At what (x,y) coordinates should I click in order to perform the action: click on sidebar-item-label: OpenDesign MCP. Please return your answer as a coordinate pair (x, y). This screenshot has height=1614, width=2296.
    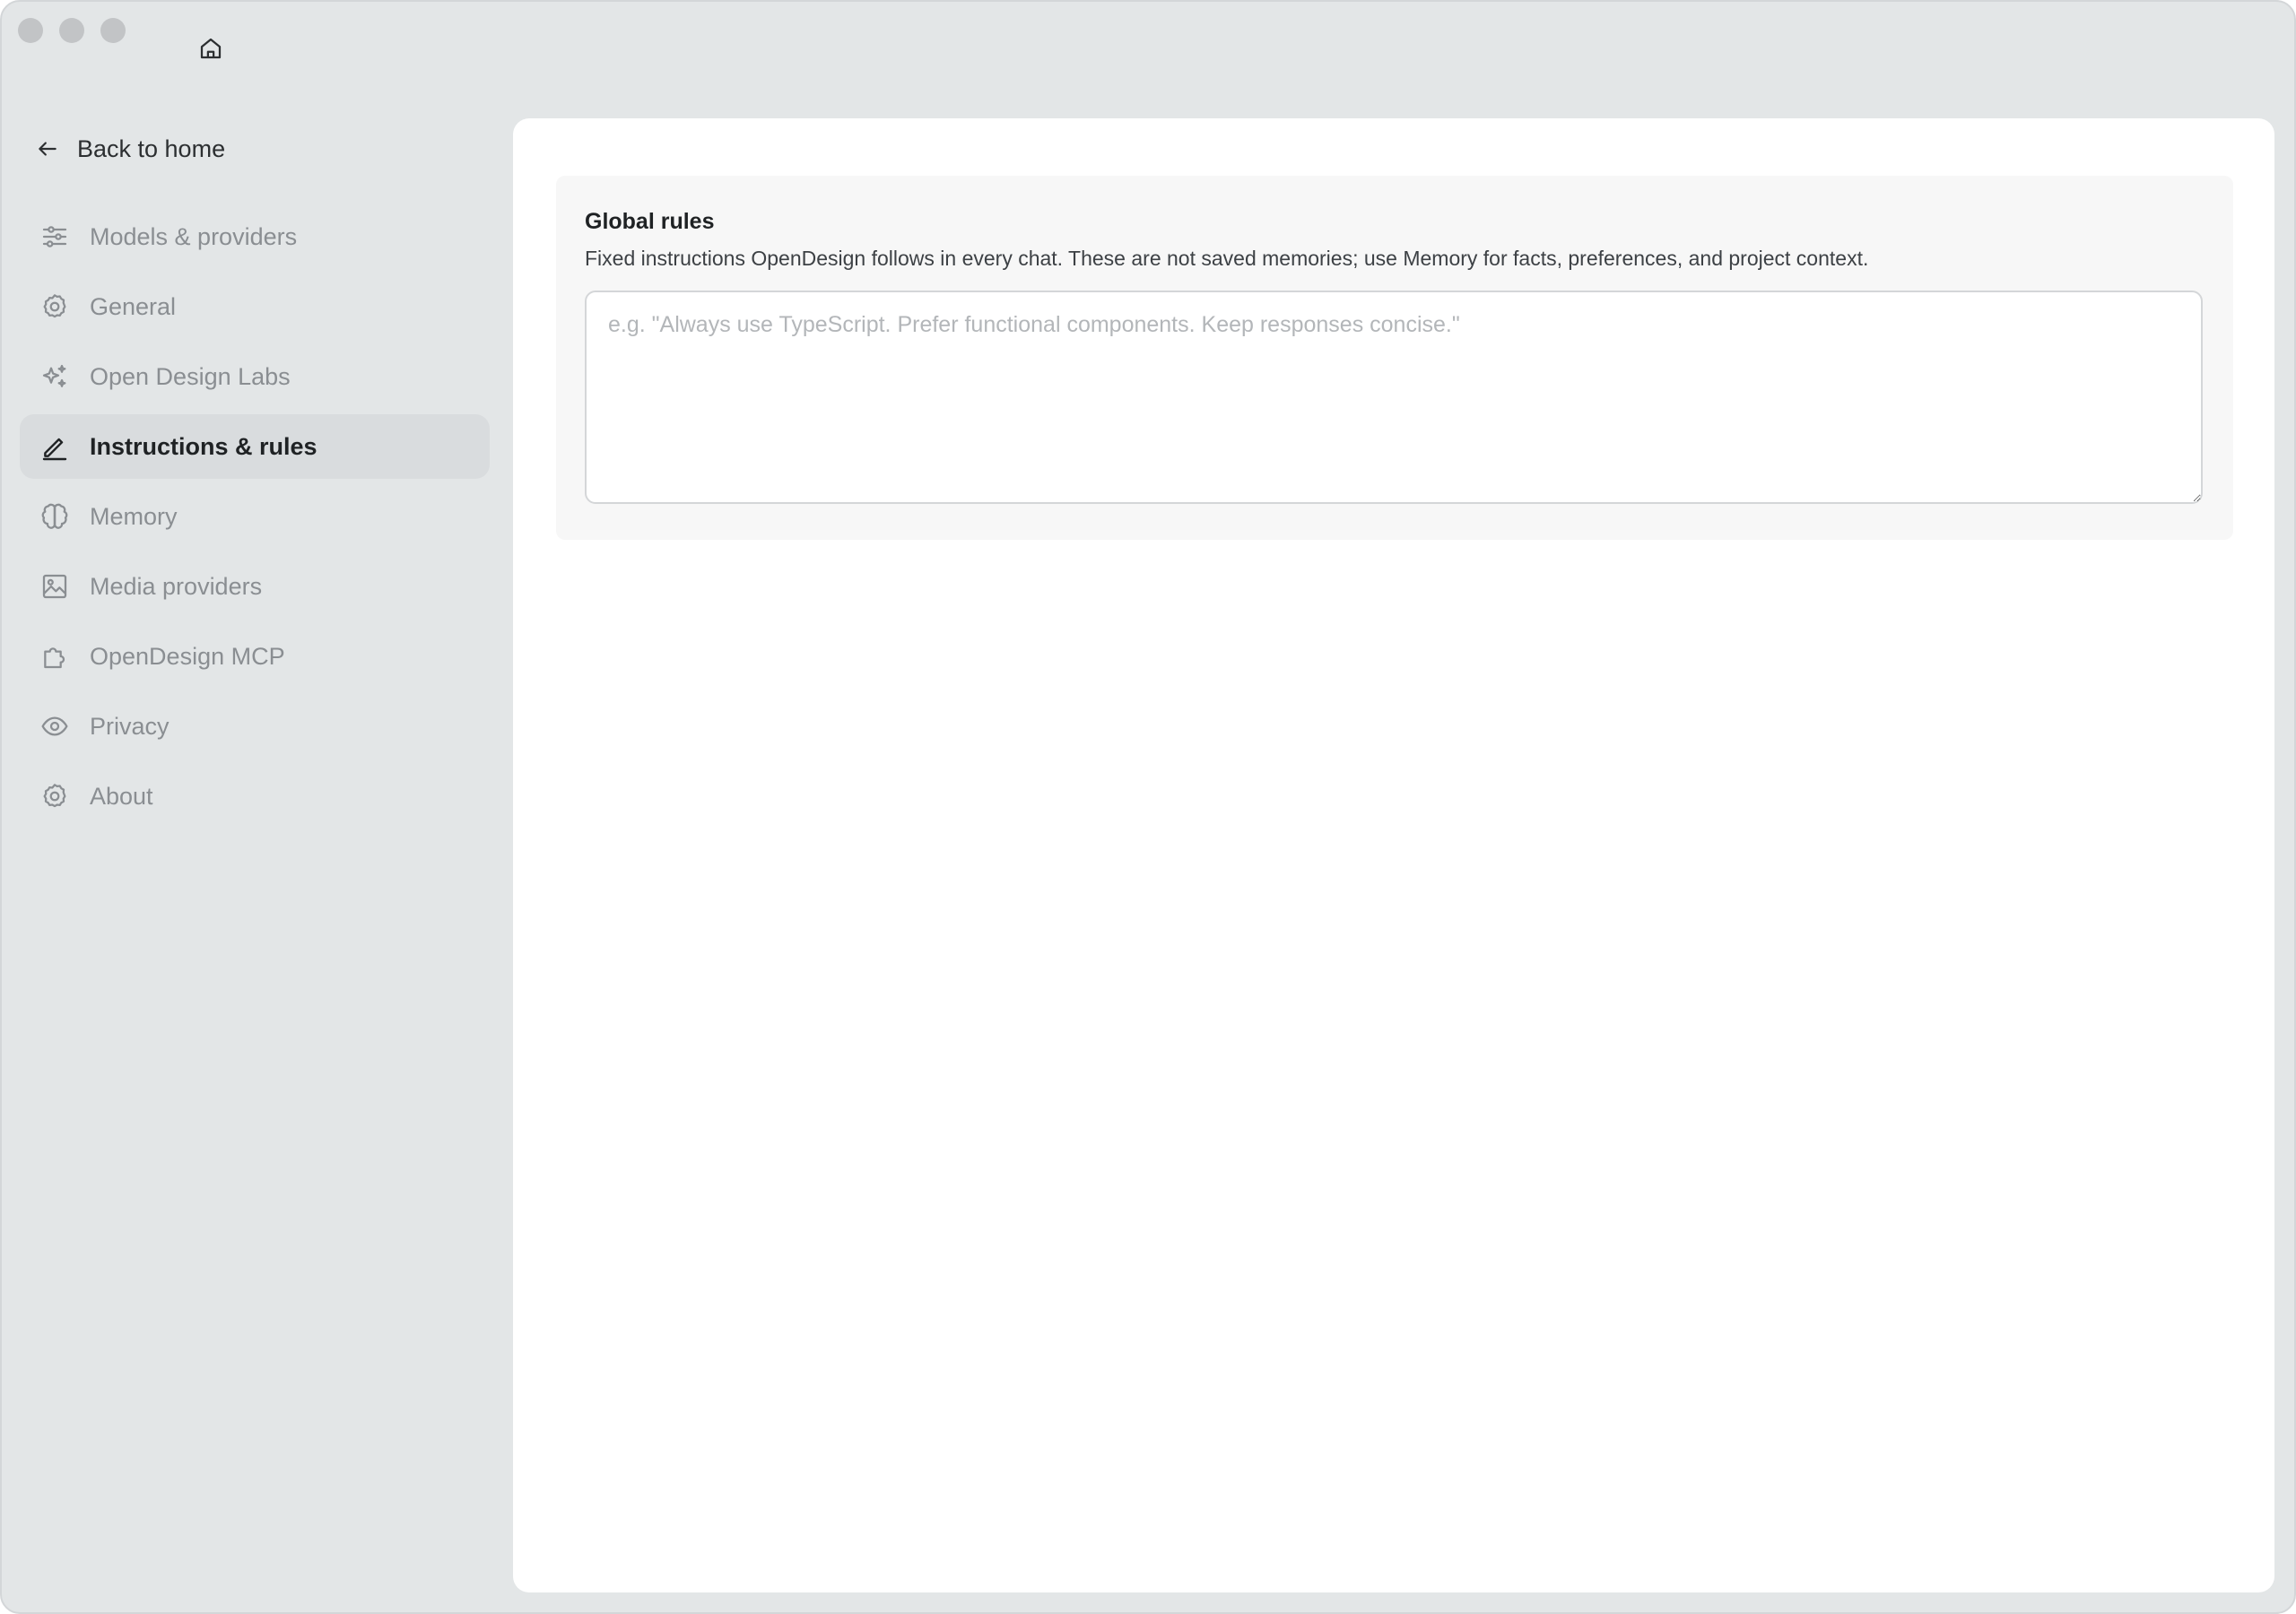
    Looking at the image, I should click on (187, 656).